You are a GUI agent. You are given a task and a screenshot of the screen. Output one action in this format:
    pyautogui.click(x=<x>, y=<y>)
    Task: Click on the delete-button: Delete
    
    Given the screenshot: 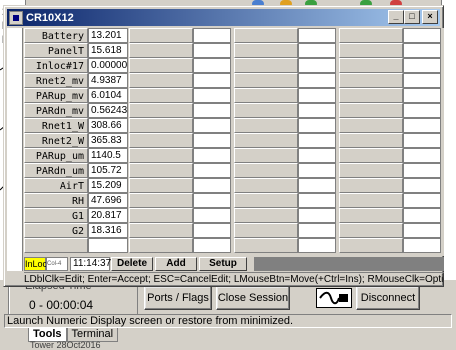 What is the action you would take?
    pyautogui.click(x=132, y=264)
    